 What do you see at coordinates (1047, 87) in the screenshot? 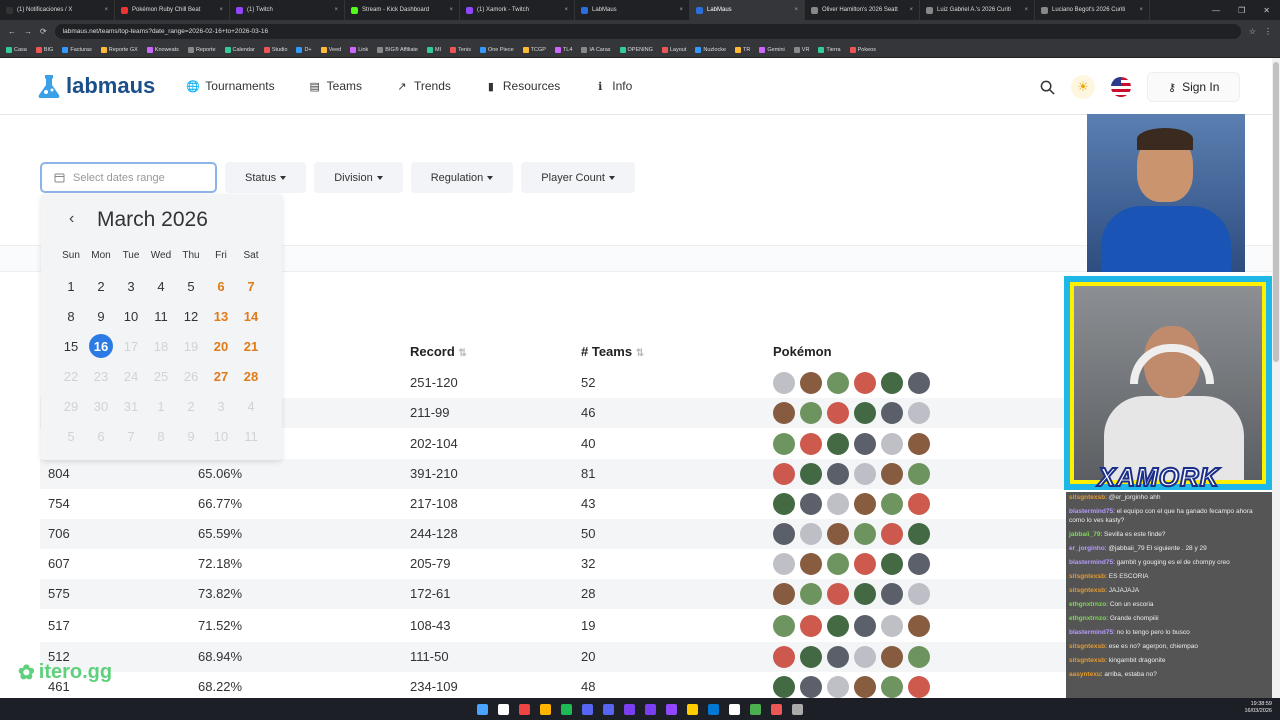
I see `search-icon` at bounding box center [1047, 87].